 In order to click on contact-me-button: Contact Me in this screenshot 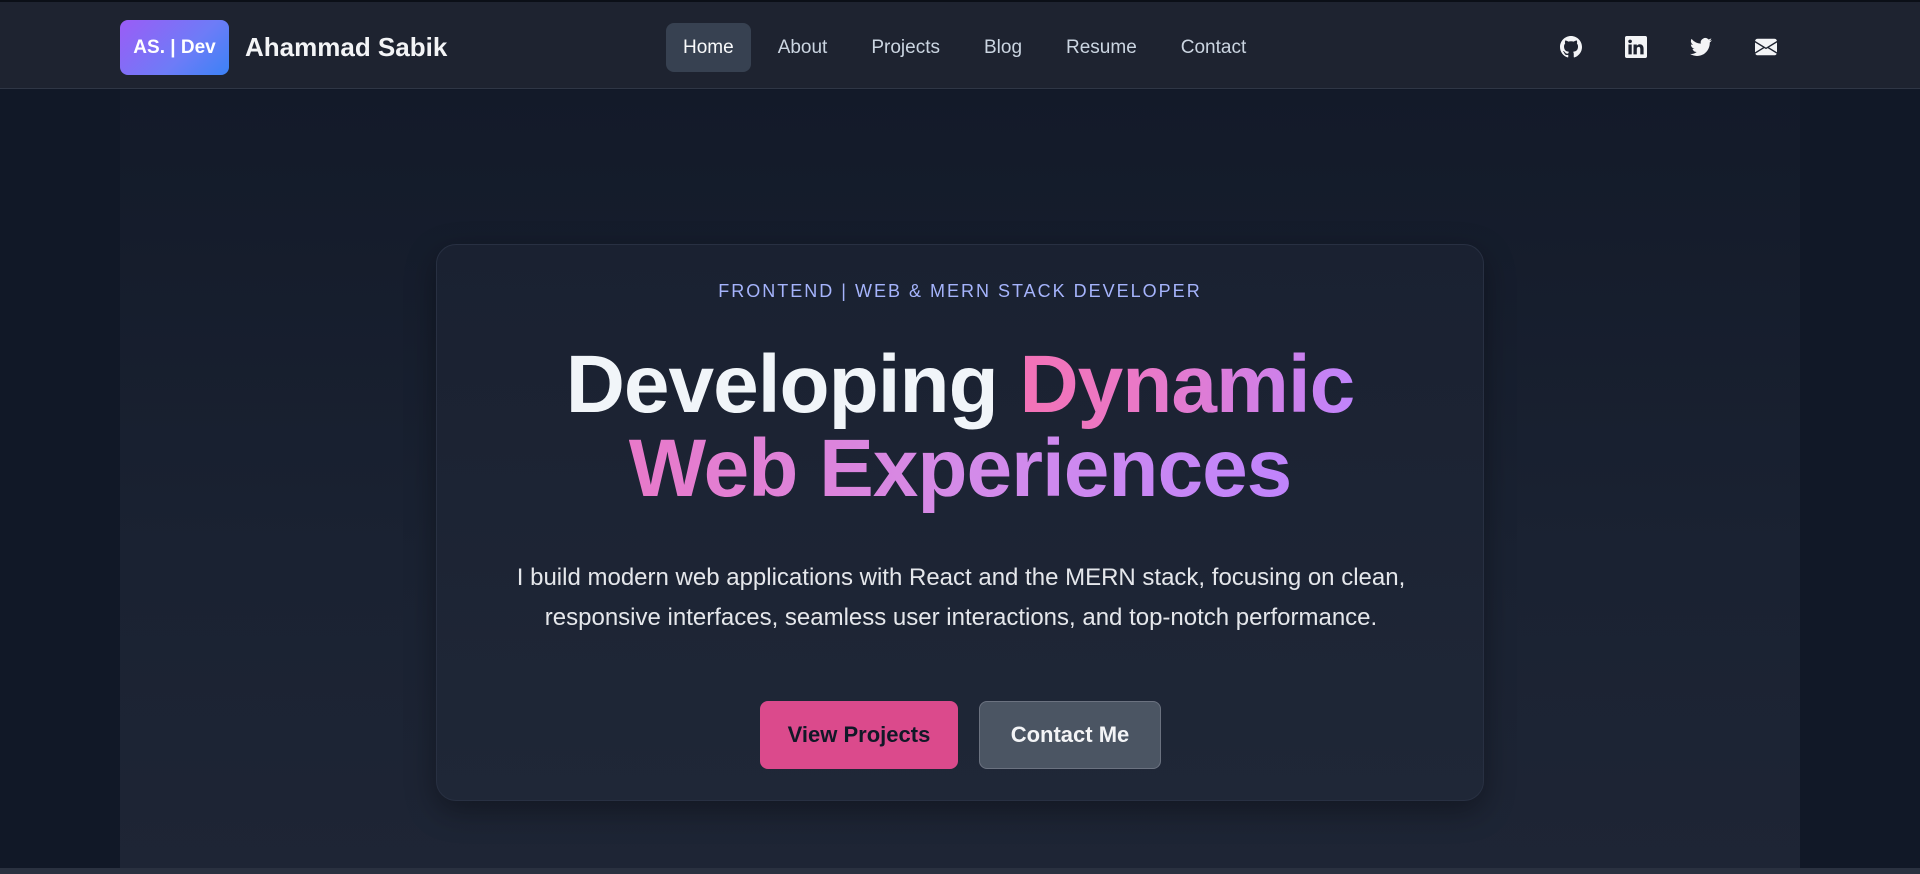, I will do `click(1070, 735)`.